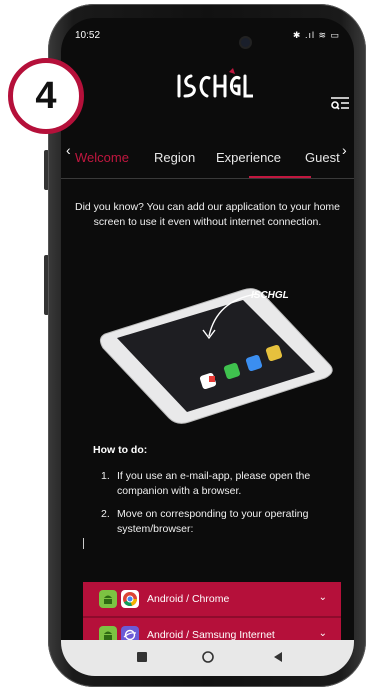  Describe the element at coordinates (188, 599) in the screenshot. I see `accordion-label: Android / Chrome` at that location.